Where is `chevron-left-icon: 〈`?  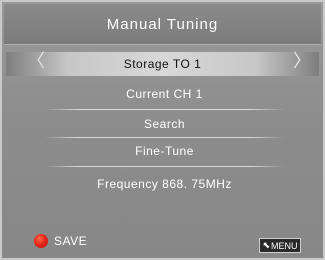
chevron-left-icon: 〈 is located at coordinates (36, 62).